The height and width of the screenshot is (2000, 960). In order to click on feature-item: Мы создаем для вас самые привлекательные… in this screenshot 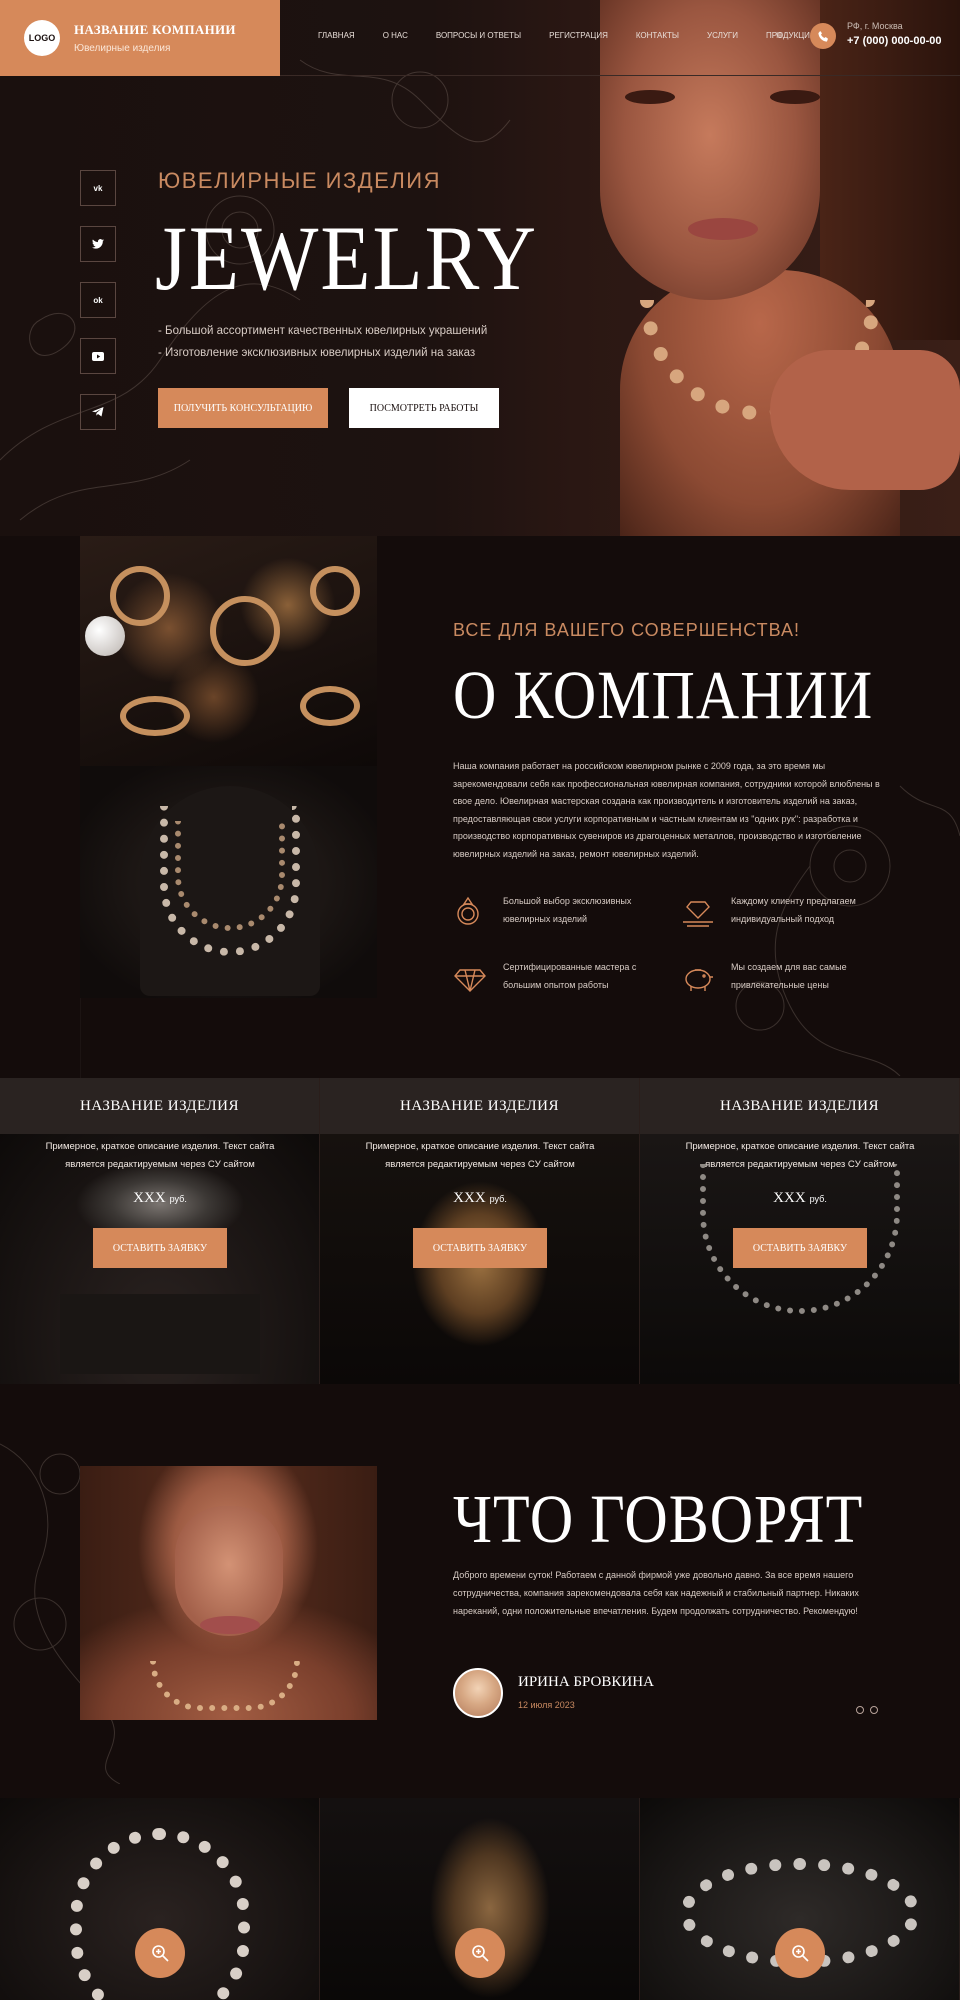, I will do `click(786, 977)`.